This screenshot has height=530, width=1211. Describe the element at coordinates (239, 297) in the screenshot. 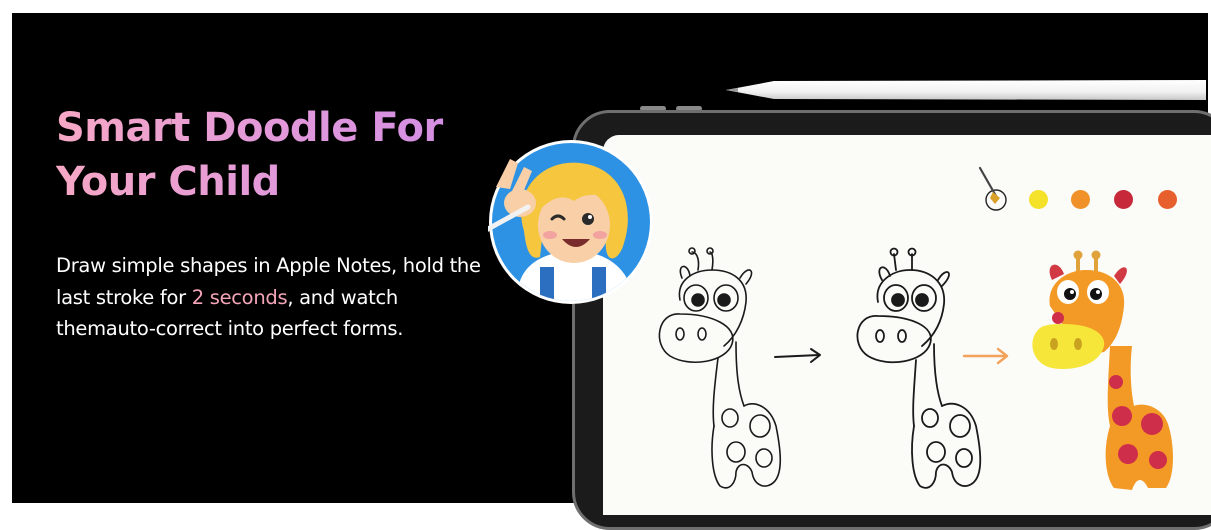

I see `description-highlight: 2 seconds` at that location.